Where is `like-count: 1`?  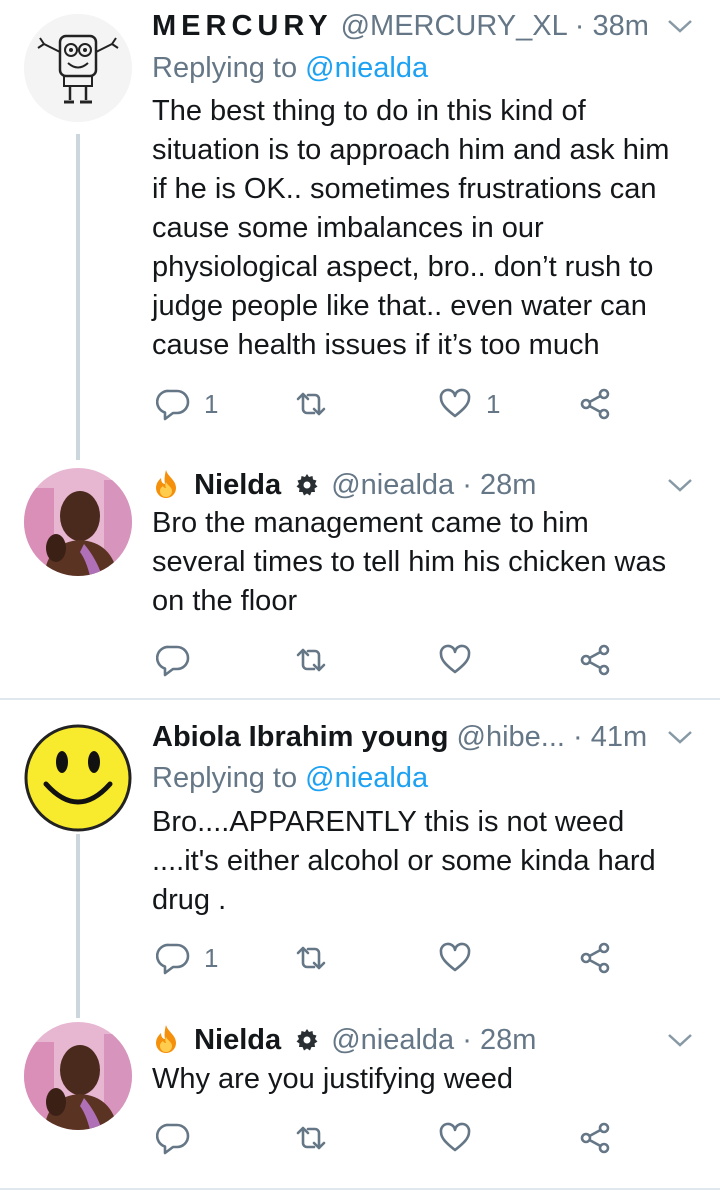
like-count: 1 is located at coordinates (493, 403).